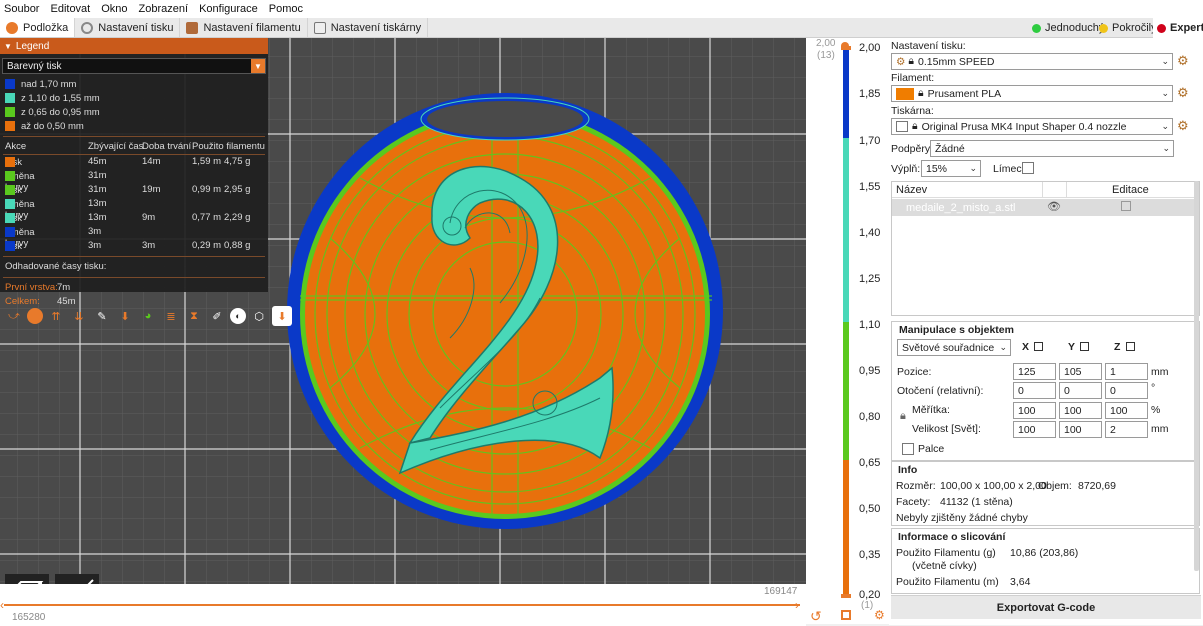 This screenshot has width=1203, height=626. What do you see at coordinates (1046, 607) in the screenshot?
I see `export-gcode-button: Exportovat G-code` at bounding box center [1046, 607].